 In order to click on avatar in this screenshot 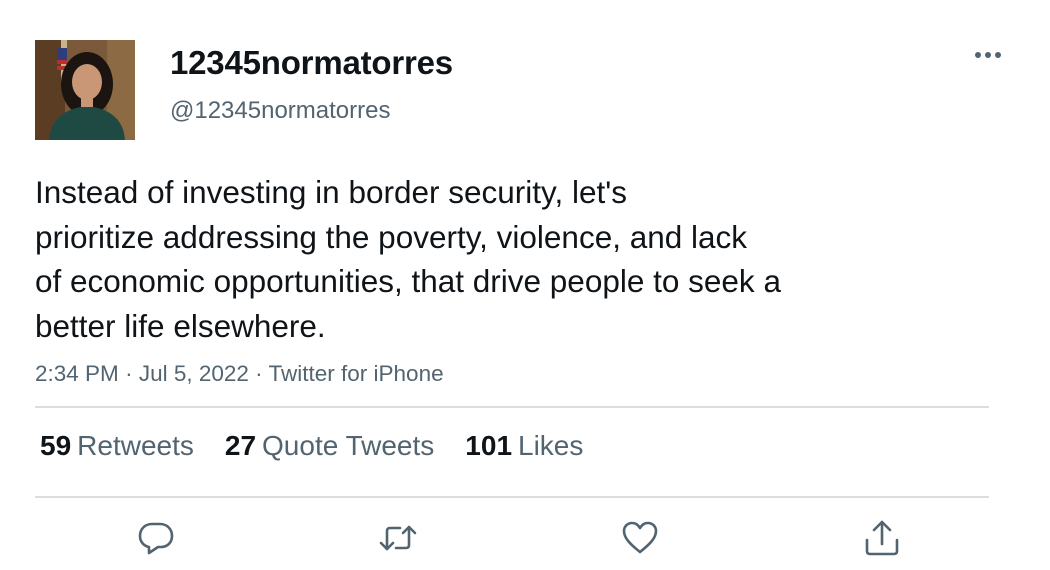, I will do `click(85, 90)`.